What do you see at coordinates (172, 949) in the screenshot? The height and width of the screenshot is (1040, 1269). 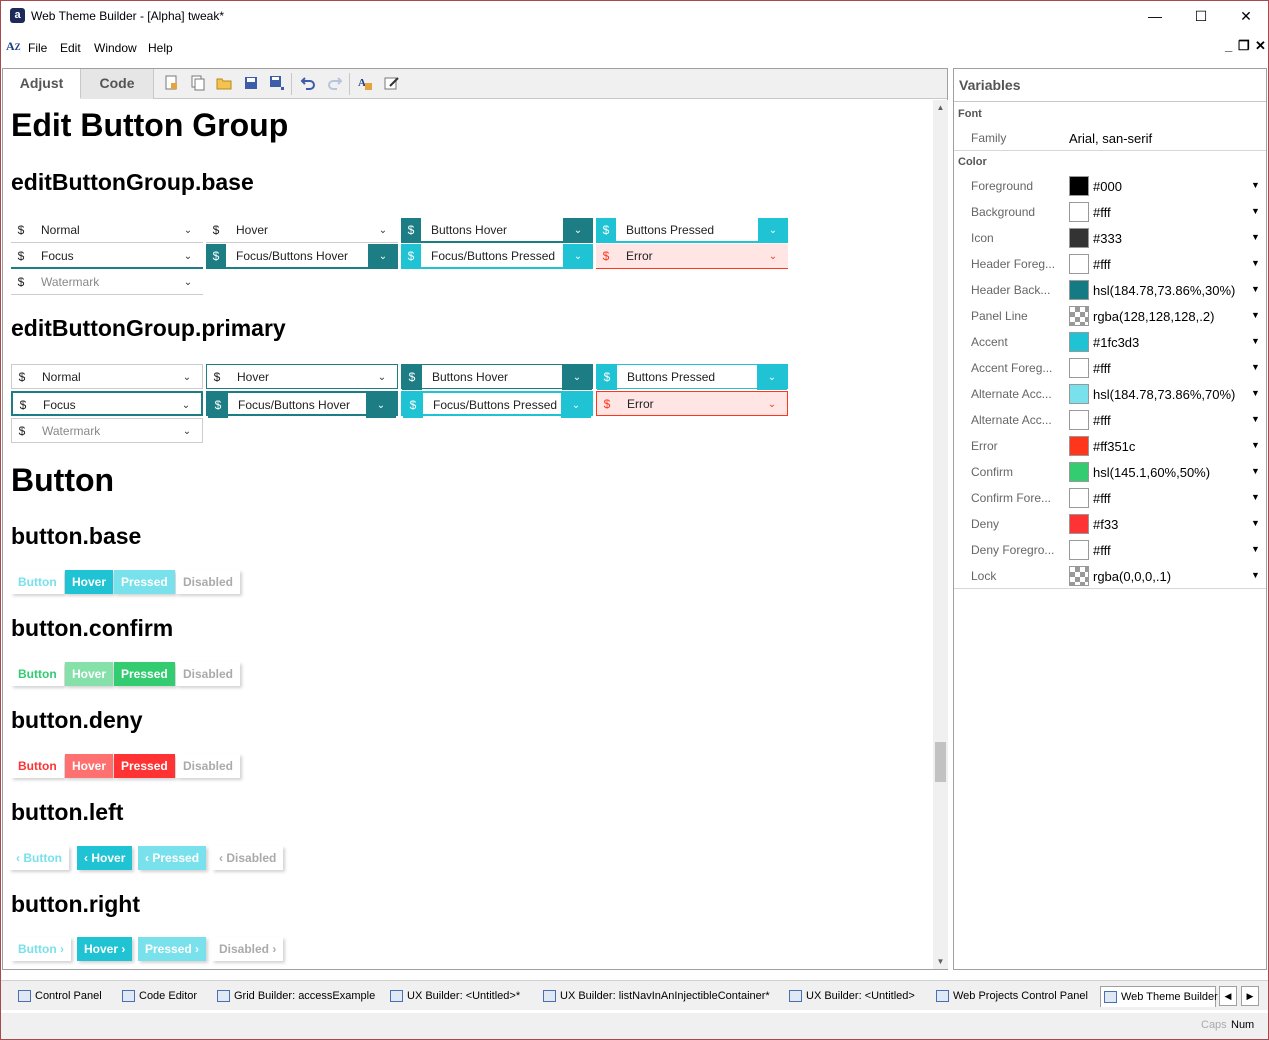 I see `button-right-pressed: Pressed ›` at bounding box center [172, 949].